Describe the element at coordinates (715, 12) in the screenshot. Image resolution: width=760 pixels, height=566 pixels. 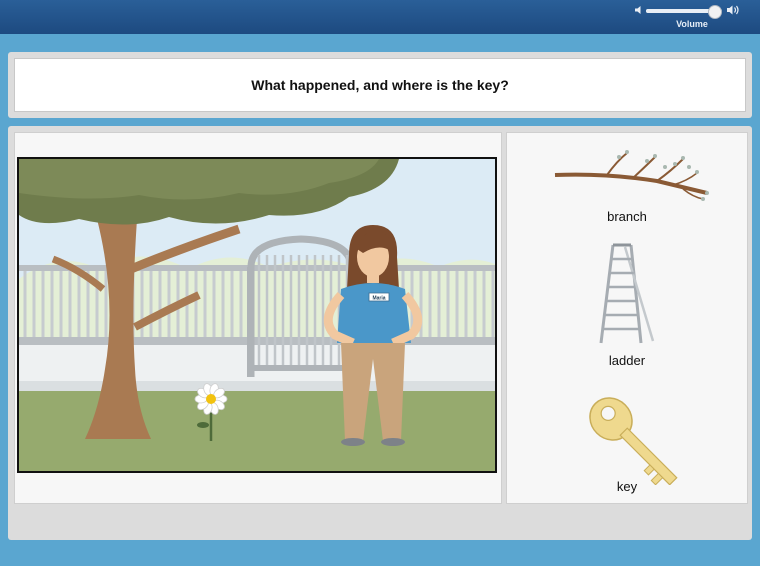
I see `volume-slider-knob` at that location.